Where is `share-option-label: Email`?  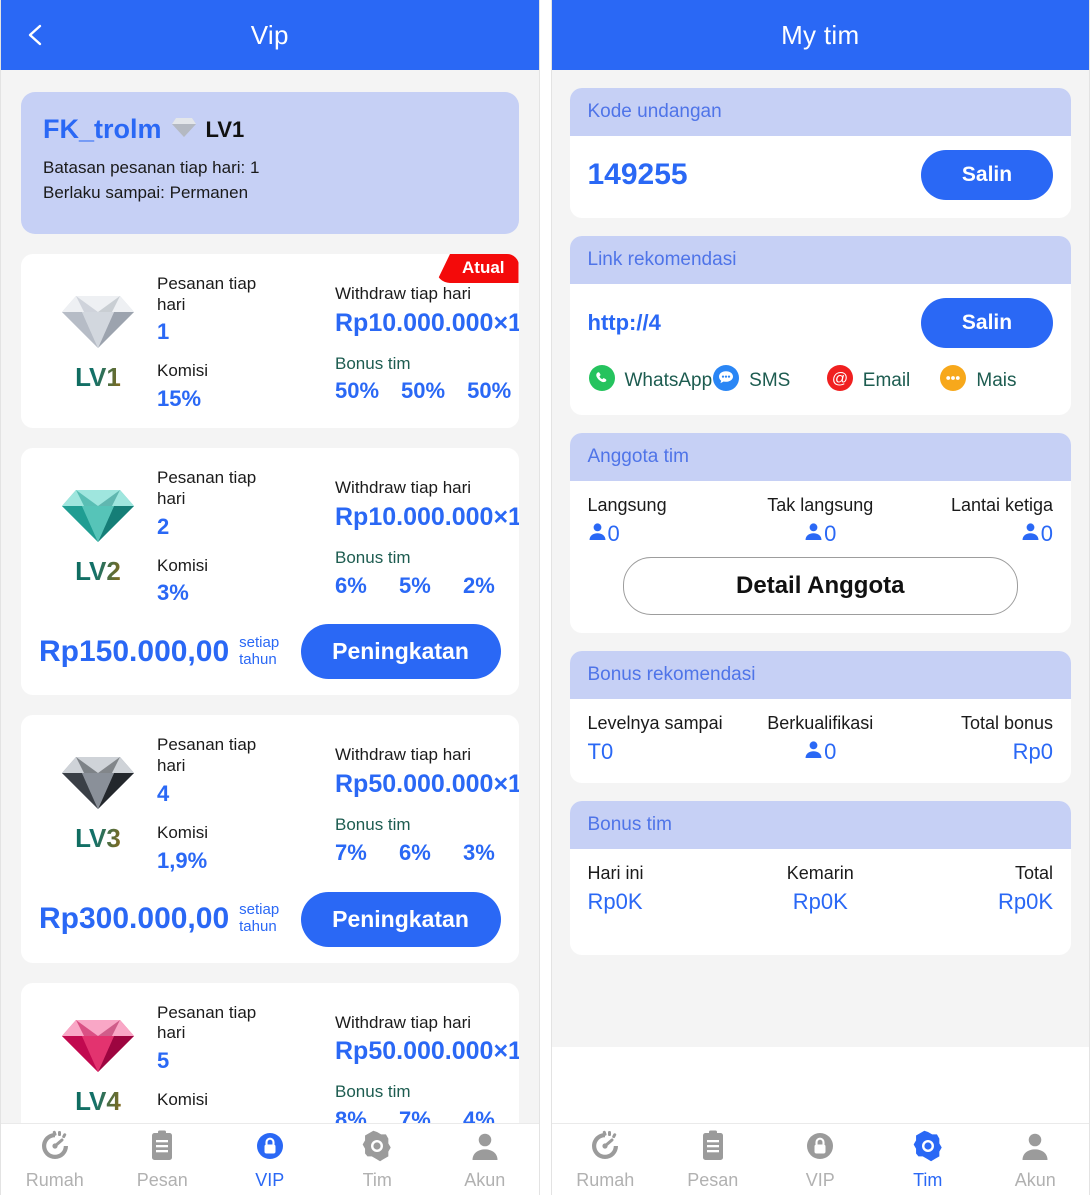 share-option-label: Email is located at coordinates (886, 380).